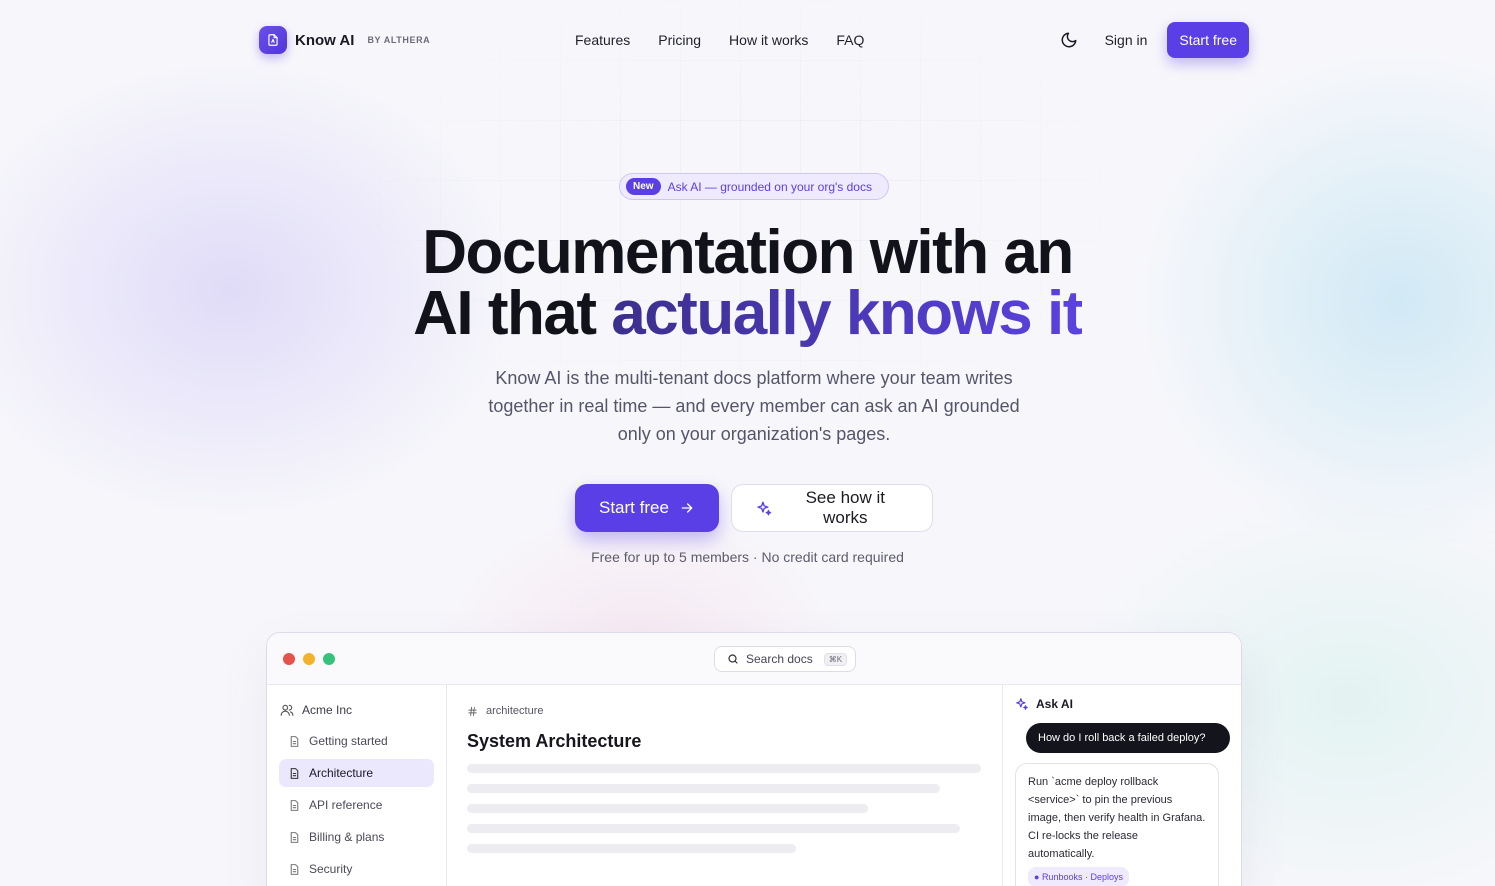  Describe the element at coordinates (847, 313) in the screenshot. I see `hero-title-highlight: actually knows it` at that location.